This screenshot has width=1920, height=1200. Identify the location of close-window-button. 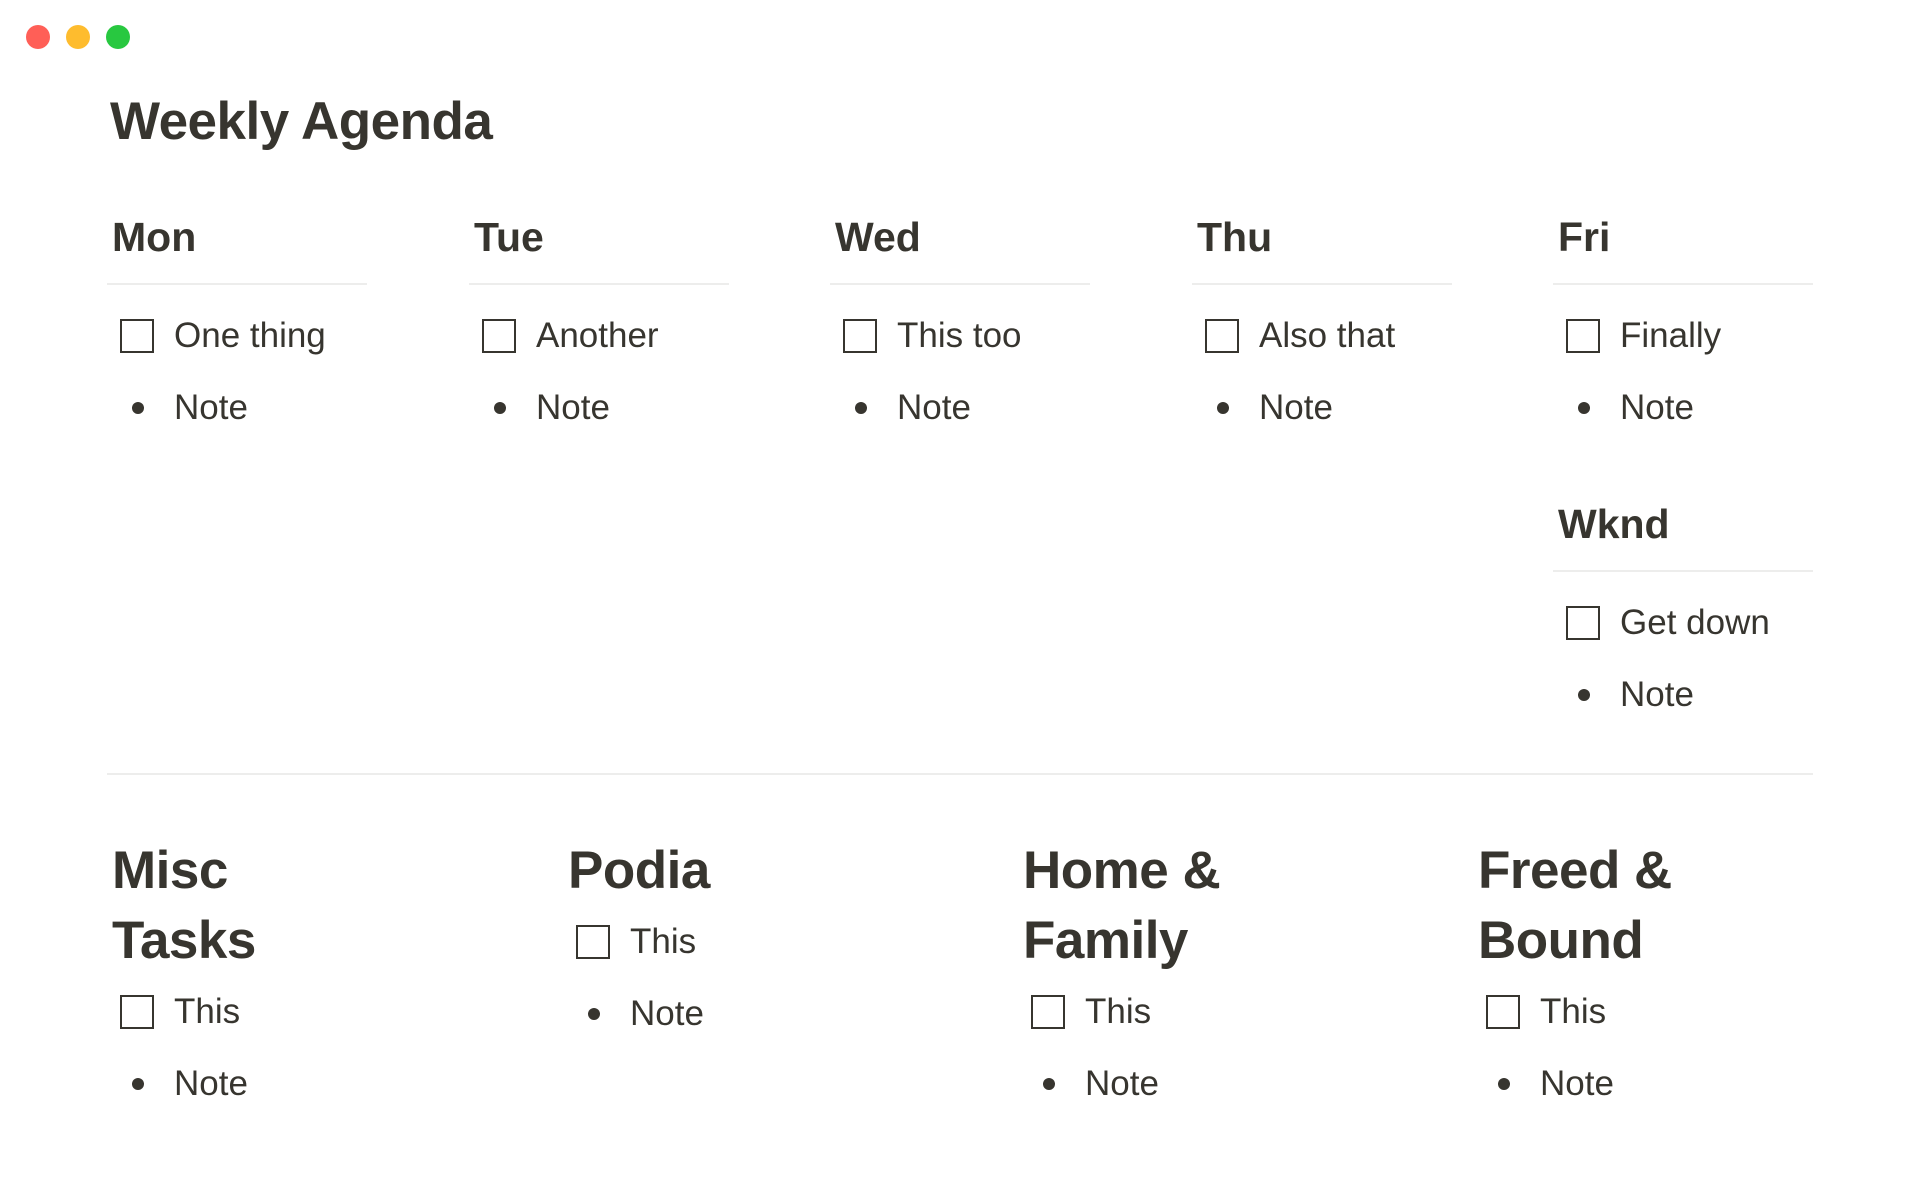
(38, 37).